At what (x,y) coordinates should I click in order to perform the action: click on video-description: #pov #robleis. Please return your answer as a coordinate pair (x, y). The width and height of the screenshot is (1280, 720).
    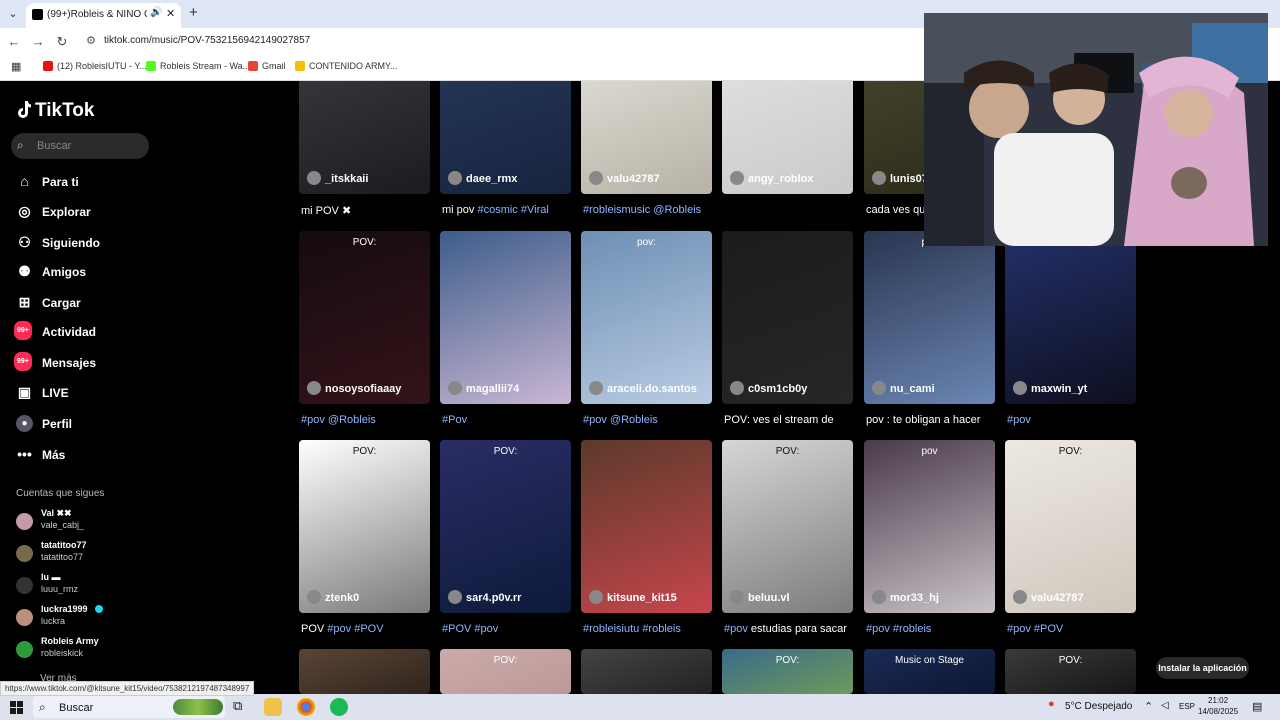
    Looking at the image, I should click on (898, 629).